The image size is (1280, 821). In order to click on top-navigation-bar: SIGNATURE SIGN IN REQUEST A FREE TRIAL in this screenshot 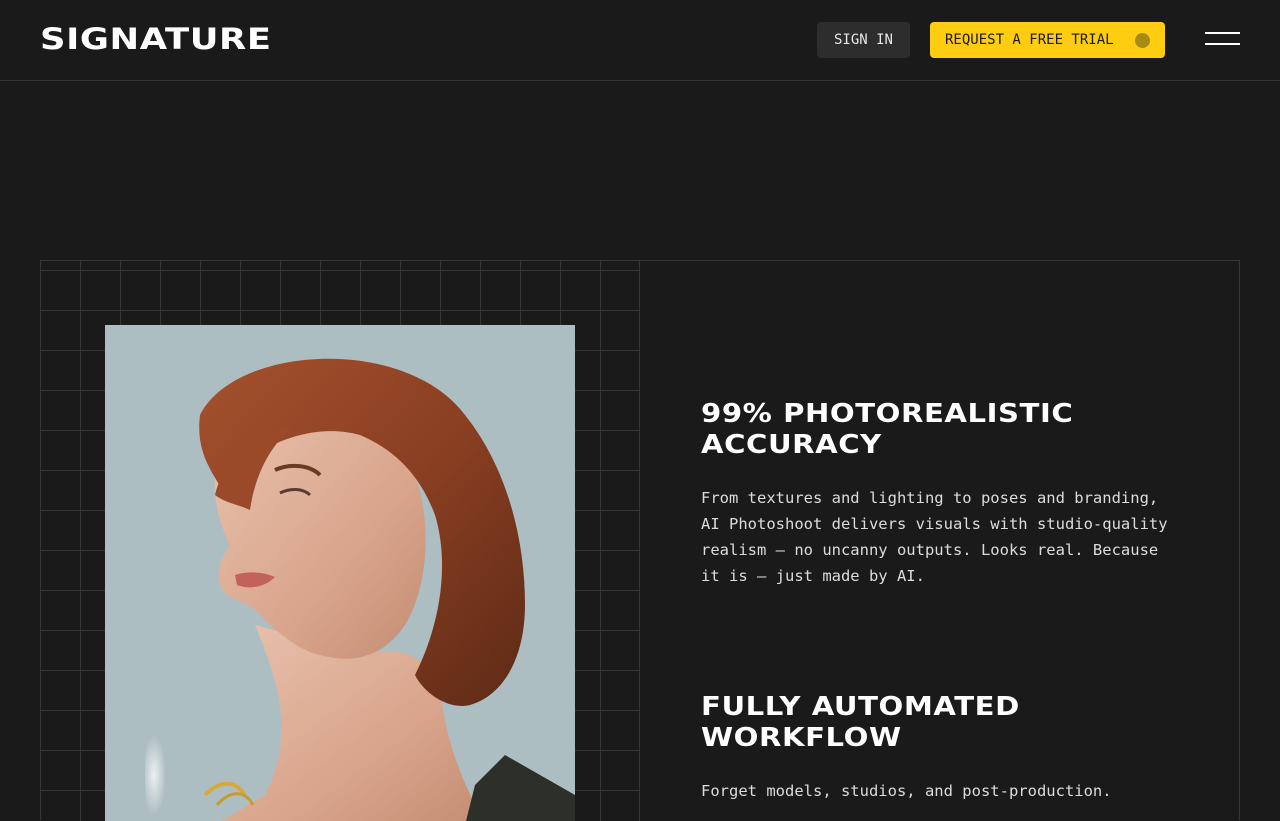, I will do `click(640, 40)`.